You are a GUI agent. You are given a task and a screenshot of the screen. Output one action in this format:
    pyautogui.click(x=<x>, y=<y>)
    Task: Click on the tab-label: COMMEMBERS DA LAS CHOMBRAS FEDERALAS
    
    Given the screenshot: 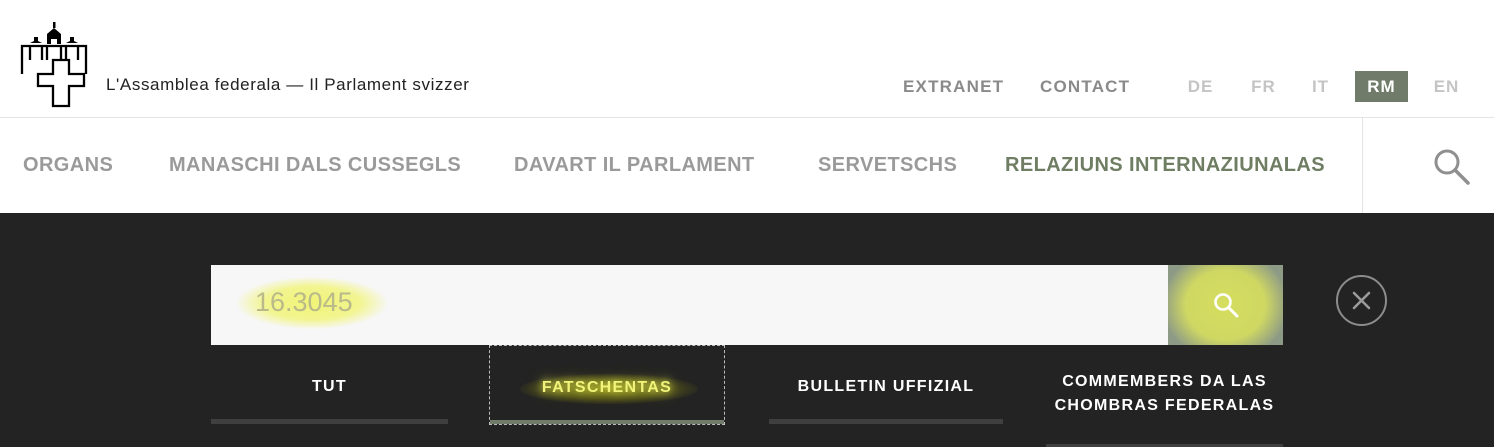 What is the action you would take?
    pyautogui.click(x=1164, y=393)
    